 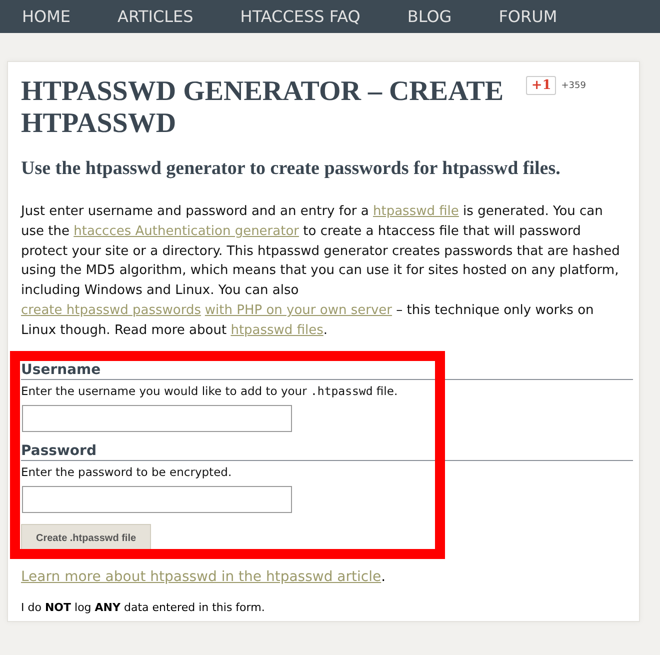 What do you see at coordinates (327, 371) in the screenshot?
I see `field-label: Username` at bounding box center [327, 371].